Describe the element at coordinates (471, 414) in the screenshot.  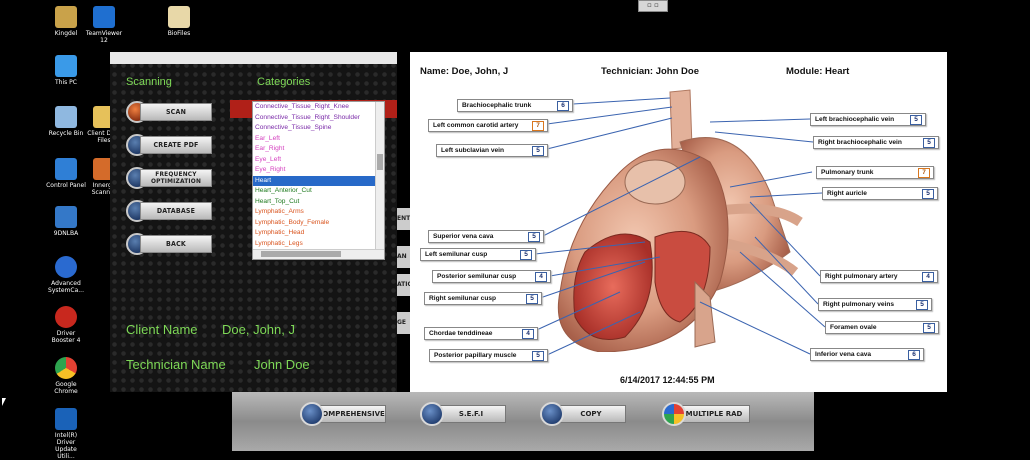
I see `sefi-label: S.E.F.I` at that location.